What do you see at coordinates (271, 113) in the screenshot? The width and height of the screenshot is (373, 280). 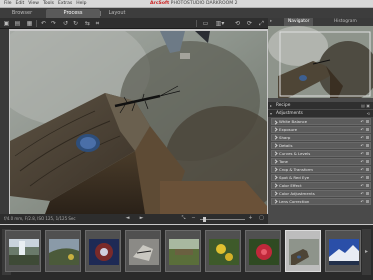 I see `collapse-icon: ▾` at bounding box center [271, 113].